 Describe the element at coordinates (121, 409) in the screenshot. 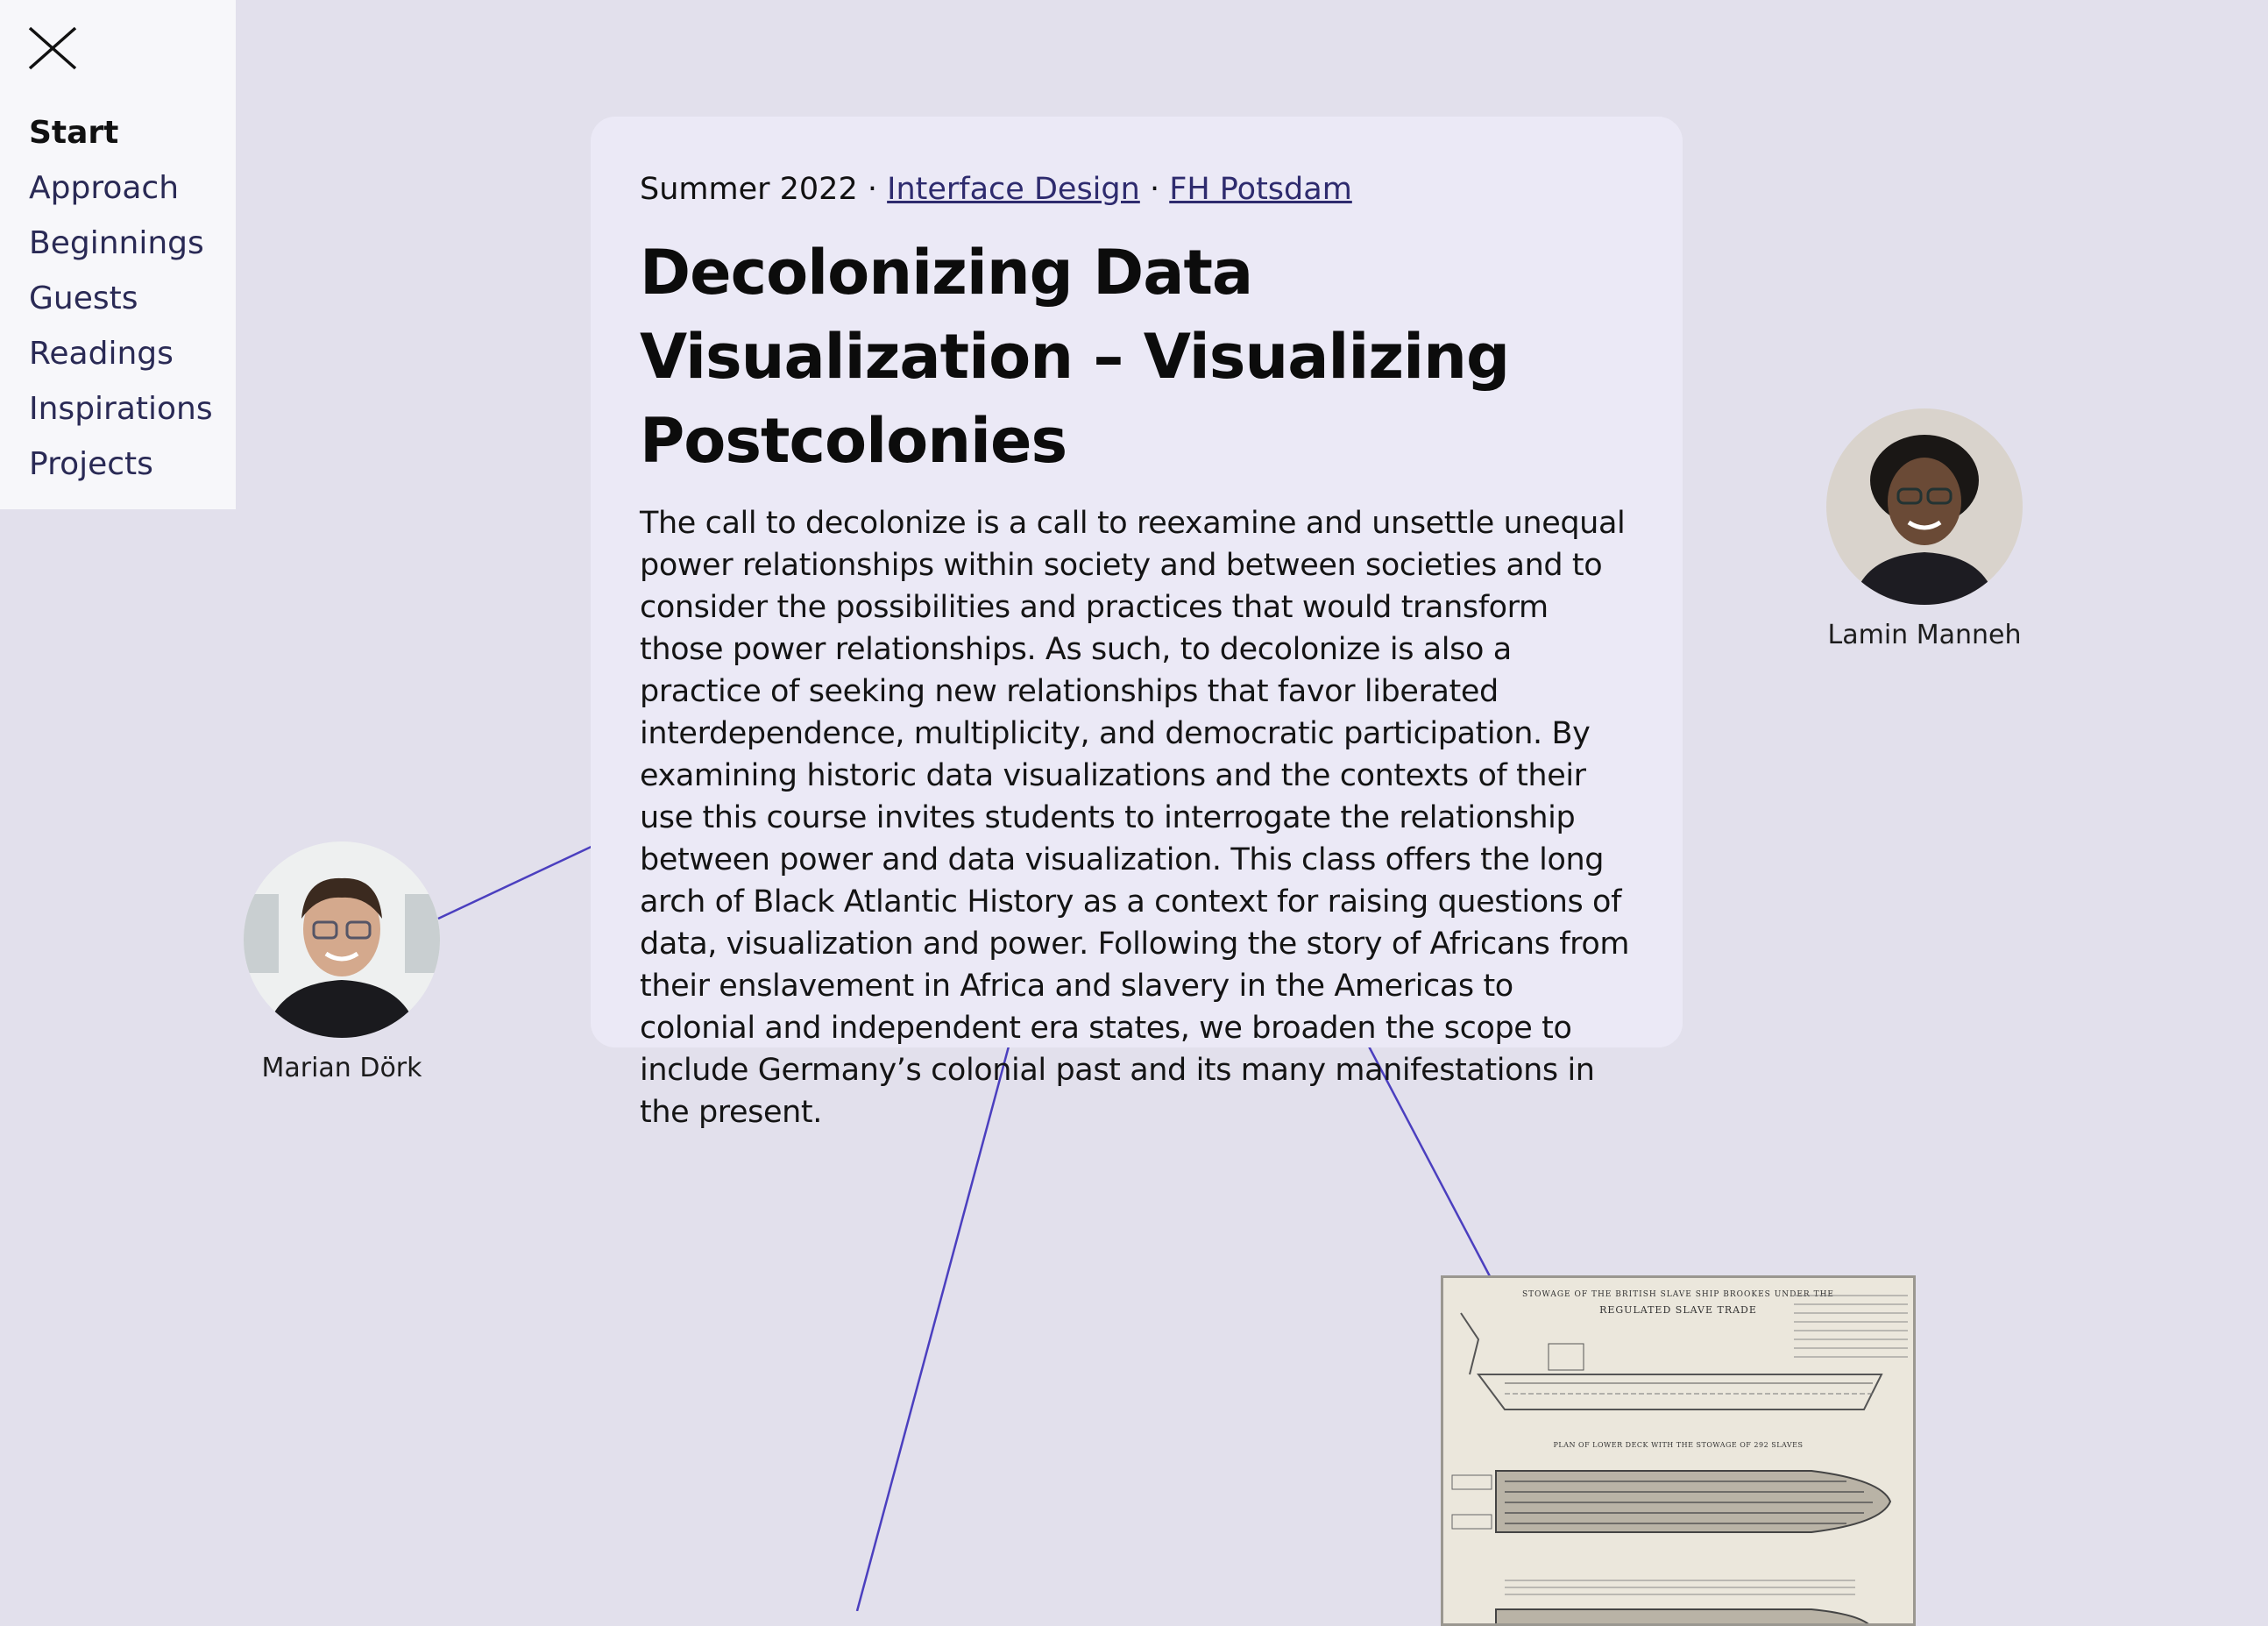

I see `nav-item-inspirations: Inspirations` at that location.